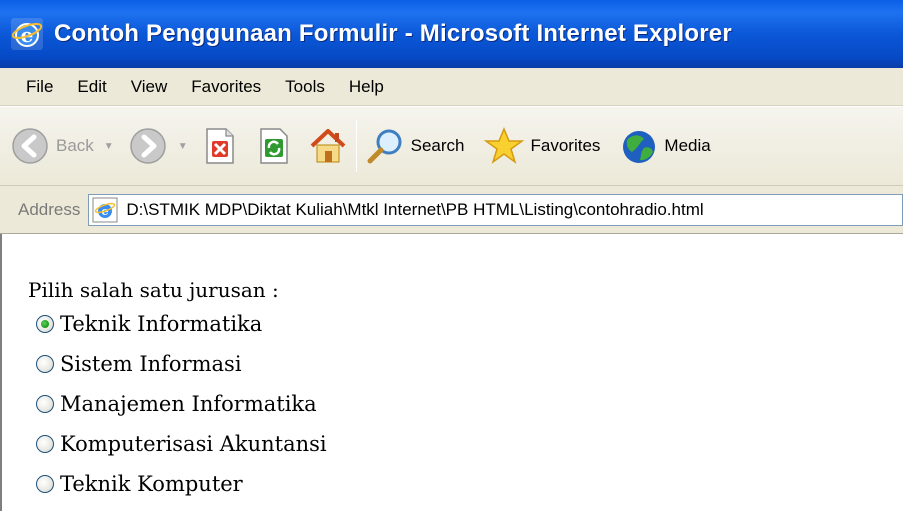 This screenshot has width=903, height=511. What do you see at coordinates (639, 147) in the screenshot?
I see `media-icon` at bounding box center [639, 147].